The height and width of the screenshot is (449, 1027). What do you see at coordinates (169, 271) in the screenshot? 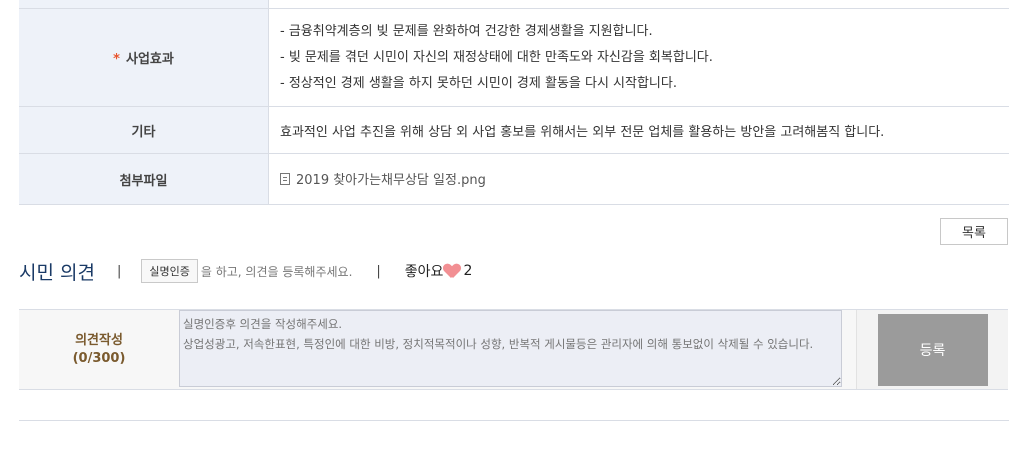
I see `real-name-auth-button: 실명인증` at bounding box center [169, 271].